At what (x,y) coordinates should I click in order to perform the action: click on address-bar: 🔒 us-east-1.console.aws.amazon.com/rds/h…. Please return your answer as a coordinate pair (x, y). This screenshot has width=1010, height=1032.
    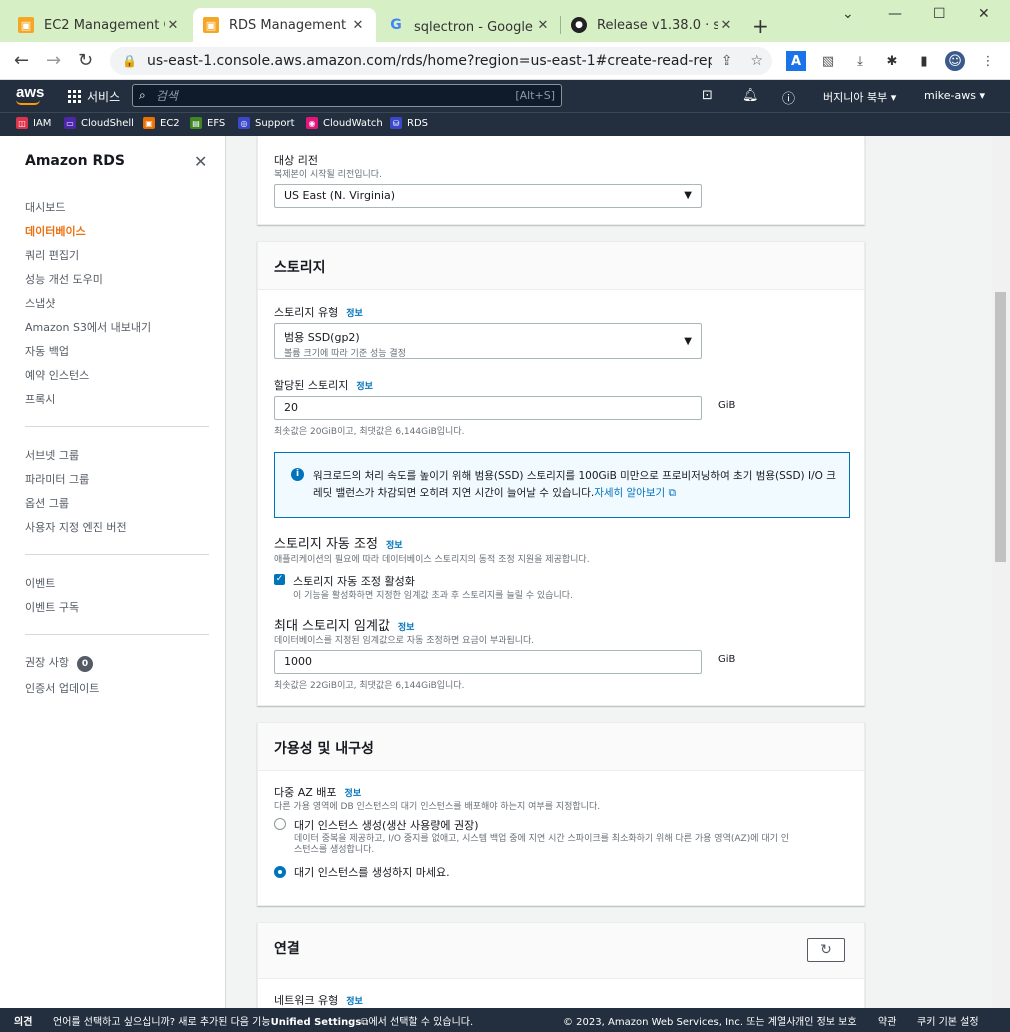
    Looking at the image, I should click on (441, 61).